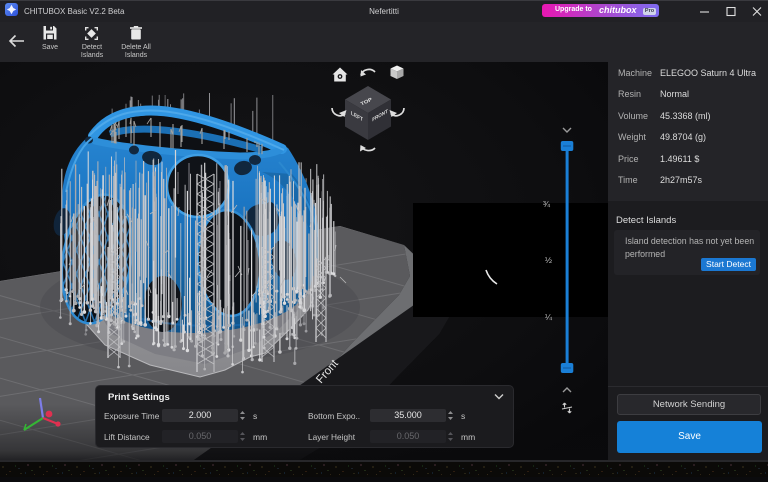 This screenshot has height=482, width=768. I want to click on svg-text: ¾, so click(547, 204).